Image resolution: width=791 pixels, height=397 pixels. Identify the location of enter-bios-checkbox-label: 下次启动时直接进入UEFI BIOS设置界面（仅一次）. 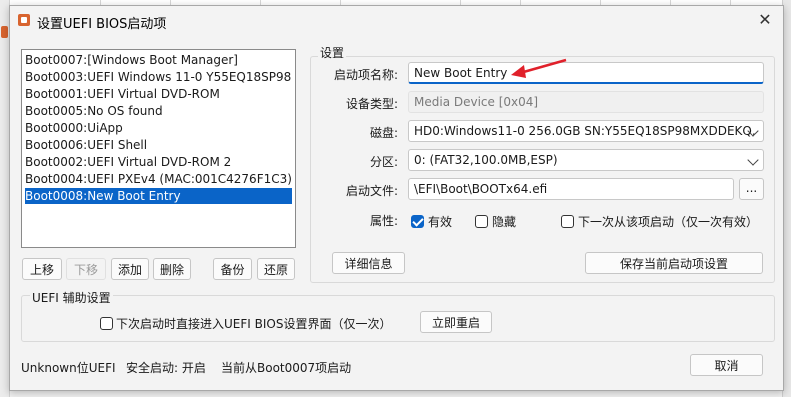
(254, 324).